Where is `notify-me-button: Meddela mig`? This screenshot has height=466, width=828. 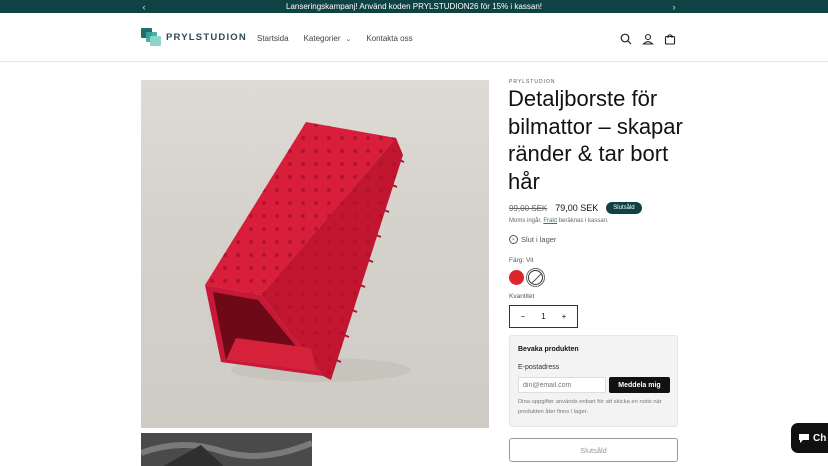
notify-me-button: Meddela mig is located at coordinates (639, 385).